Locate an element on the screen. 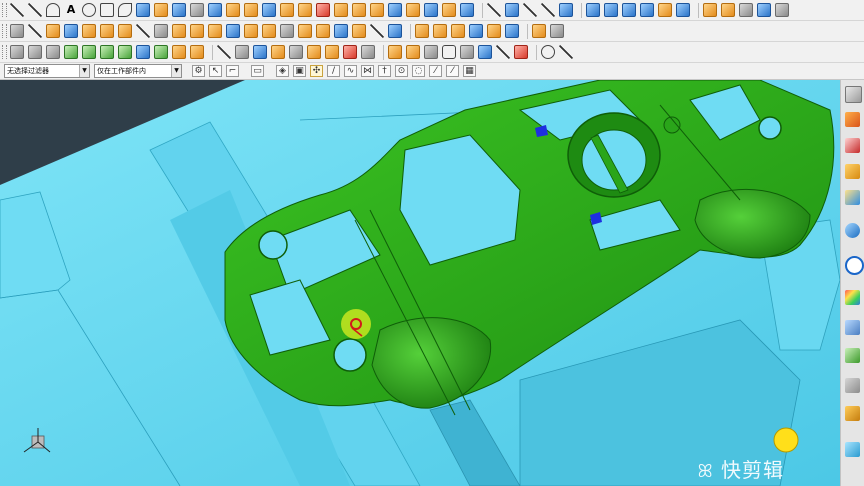 The height and width of the screenshot is (486, 864). through-curves-icon is located at coordinates (593, 10).